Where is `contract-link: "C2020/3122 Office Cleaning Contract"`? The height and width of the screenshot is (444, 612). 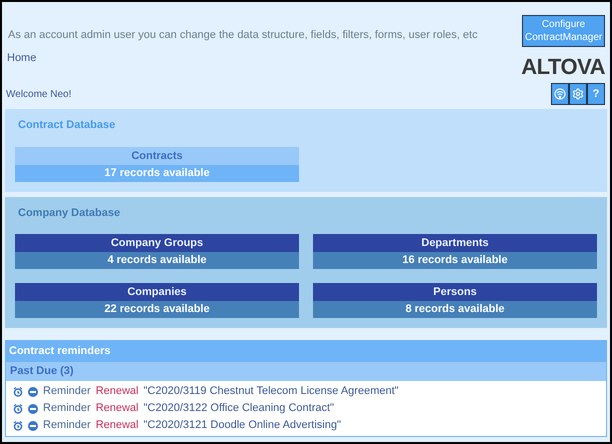
contract-link: "C2020/3122 Office Cleaning Contract" is located at coordinates (239, 408).